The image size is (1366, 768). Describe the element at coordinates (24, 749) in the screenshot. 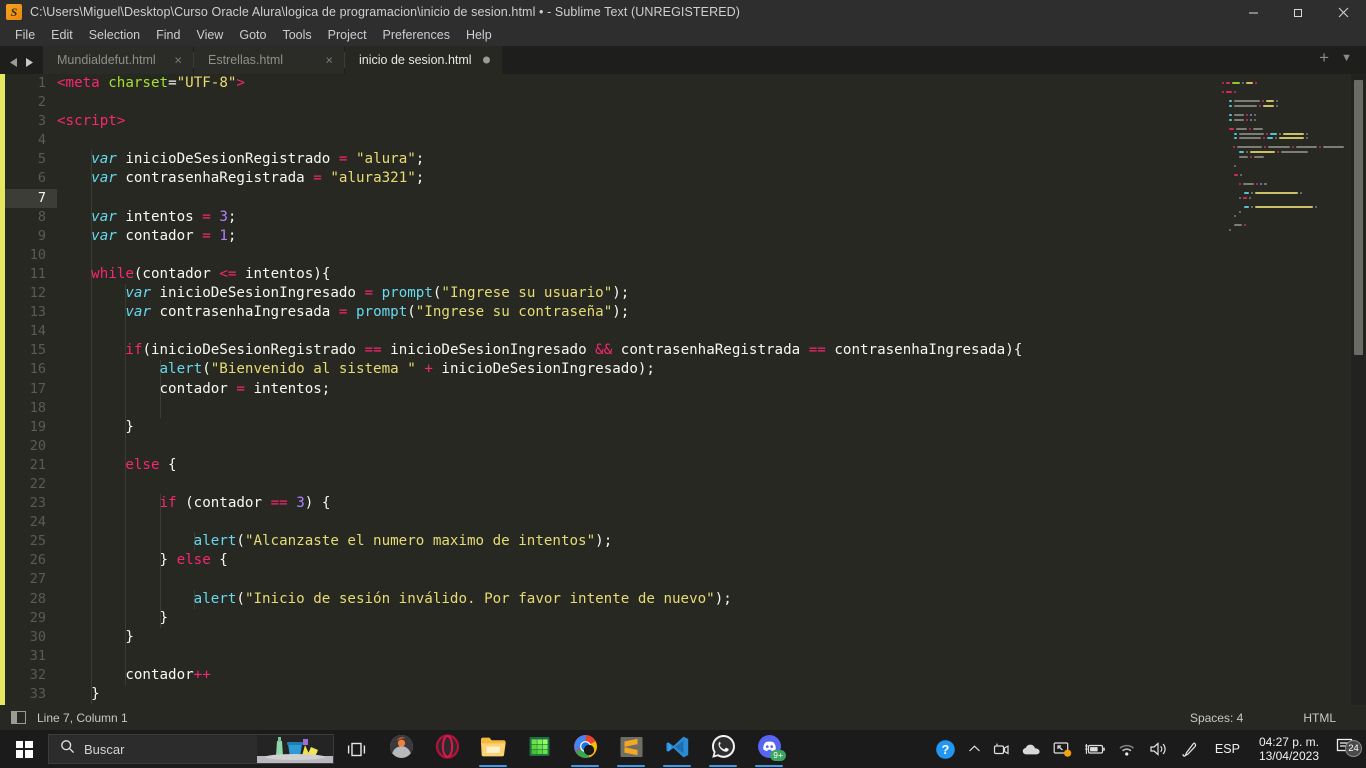

I see `start-button` at that location.